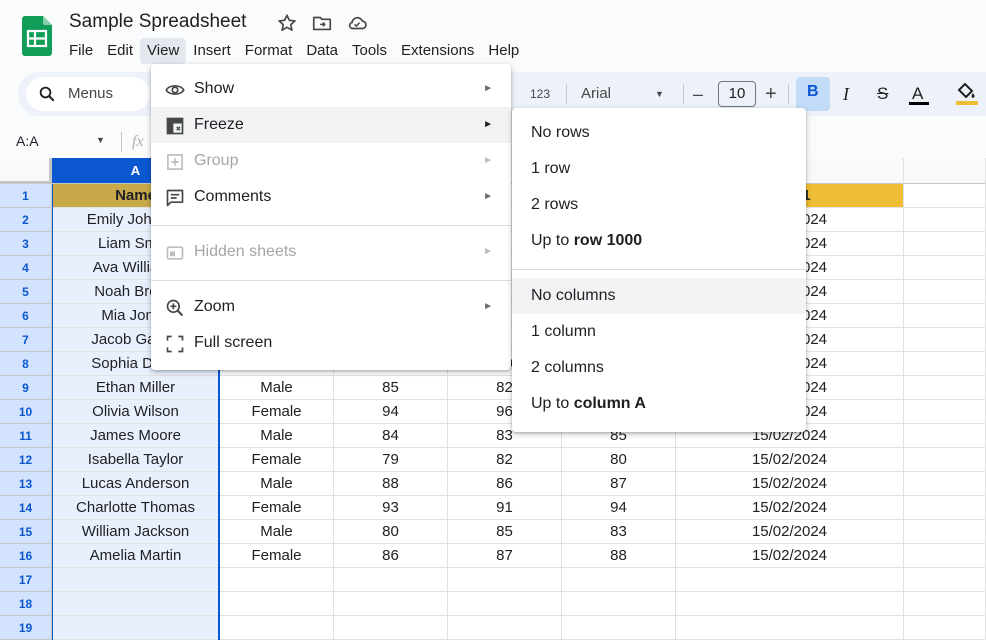 The width and height of the screenshot is (986, 640). I want to click on cell: Lucas Anderson, so click(136, 484).